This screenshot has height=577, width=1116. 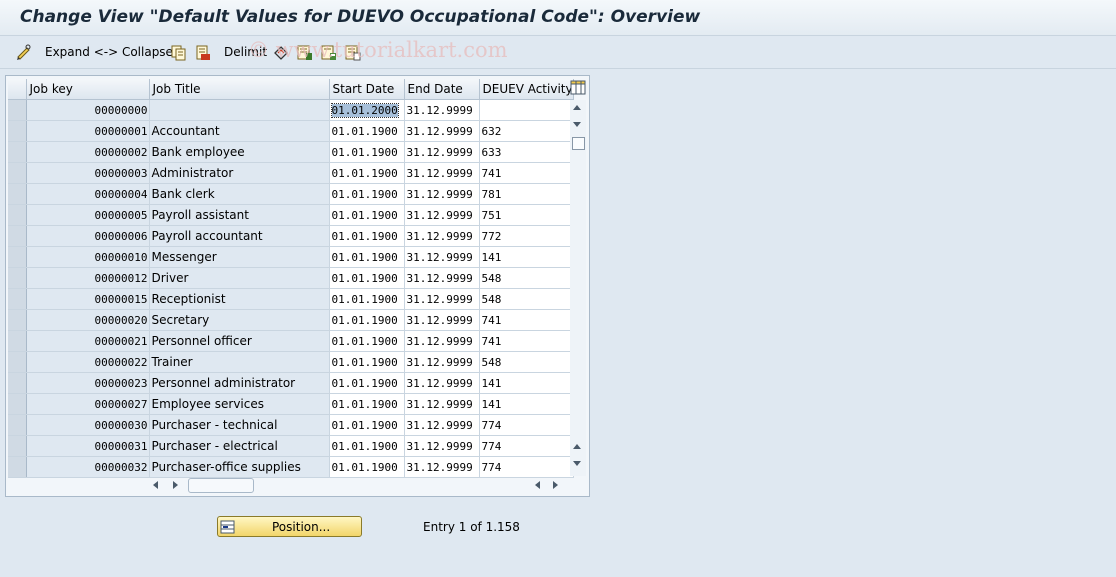 I want to click on table-row: 00000010 Messenger 01.01.1900 31.12.9999 141, so click(x=291, y=257).